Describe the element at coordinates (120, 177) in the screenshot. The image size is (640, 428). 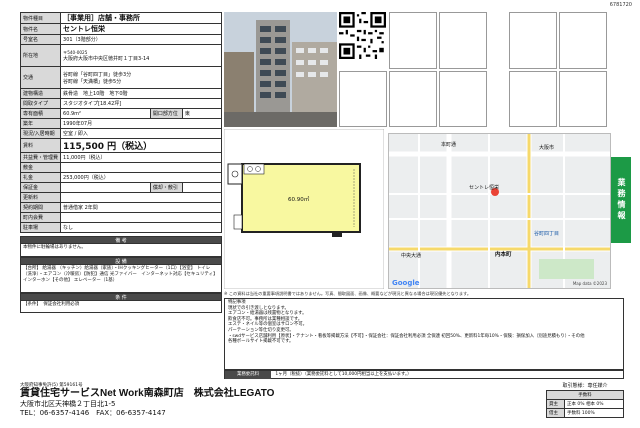
I see `row-key-money: 礼金 253,000円（税込）` at that location.